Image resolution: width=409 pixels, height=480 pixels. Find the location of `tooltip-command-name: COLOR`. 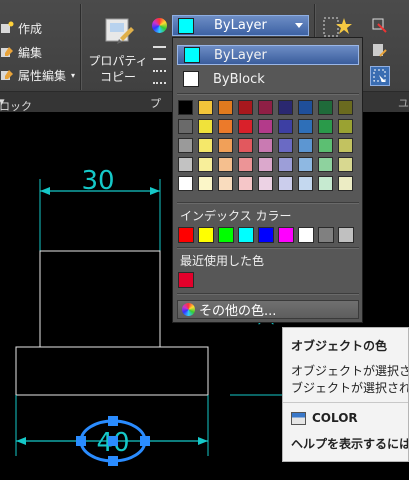

tooltip-command-name: COLOR is located at coordinates (335, 418).